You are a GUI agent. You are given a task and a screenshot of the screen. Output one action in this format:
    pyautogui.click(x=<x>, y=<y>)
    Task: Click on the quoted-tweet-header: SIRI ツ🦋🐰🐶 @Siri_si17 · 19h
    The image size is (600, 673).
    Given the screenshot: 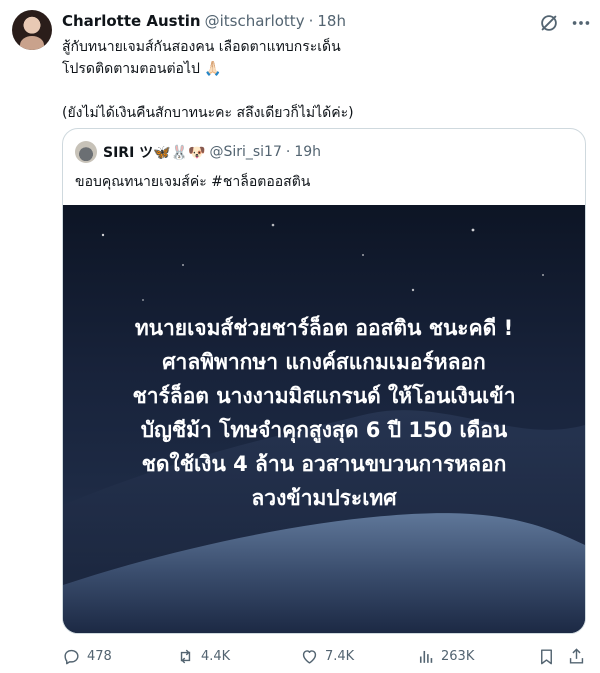 What is the action you would take?
    pyautogui.click(x=212, y=152)
    